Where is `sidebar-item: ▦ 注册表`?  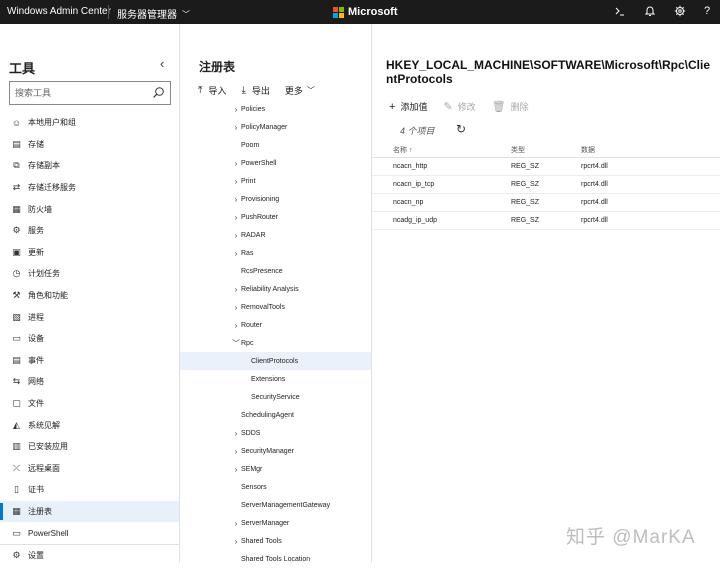 sidebar-item: ▦ 注册表 is located at coordinates (89, 511).